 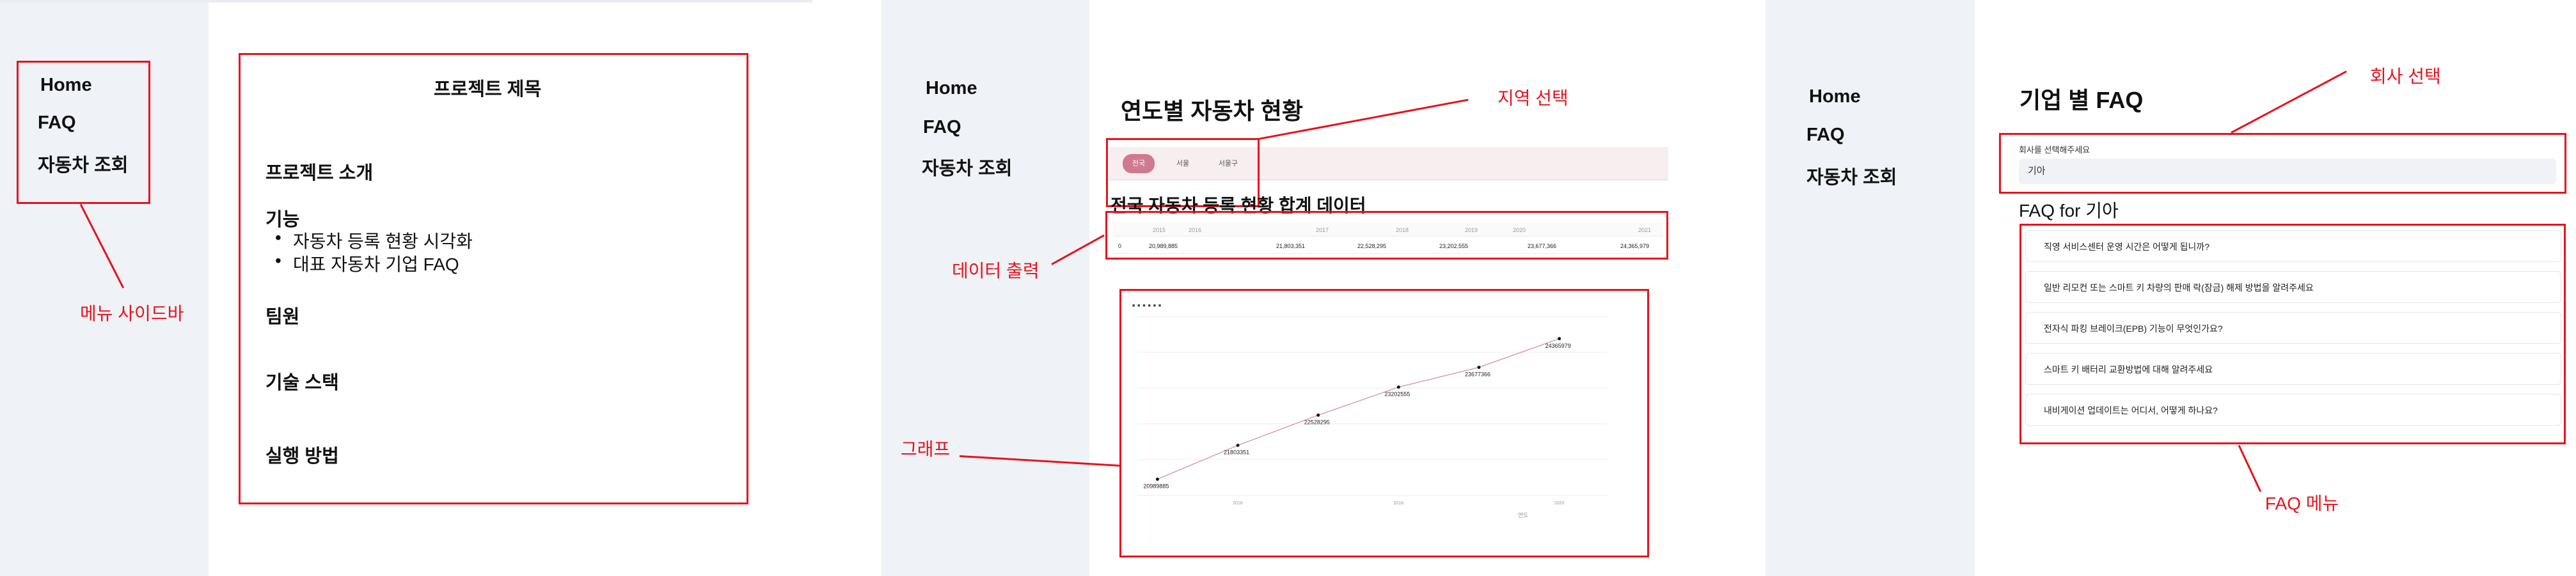 What do you see at coordinates (2293, 410) in the screenshot?
I see `faq-item: 내비게이션 업데이트는 어디서, 어떻게 하나요?` at bounding box center [2293, 410].